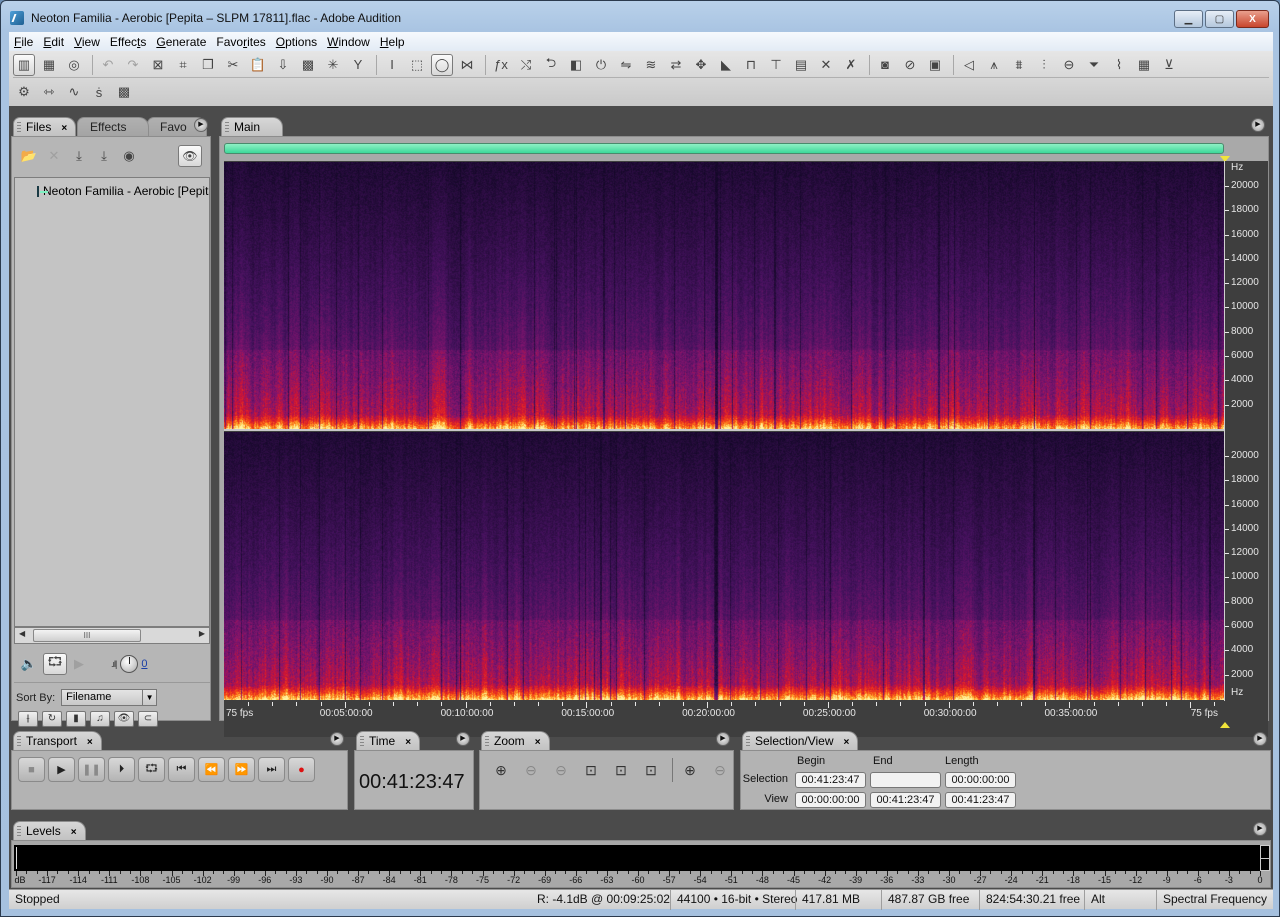 This screenshot has height=917, width=1280. What do you see at coordinates (74, 65) in the screenshot?
I see `cd-view-icon: ◎` at bounding box center [74, 65].